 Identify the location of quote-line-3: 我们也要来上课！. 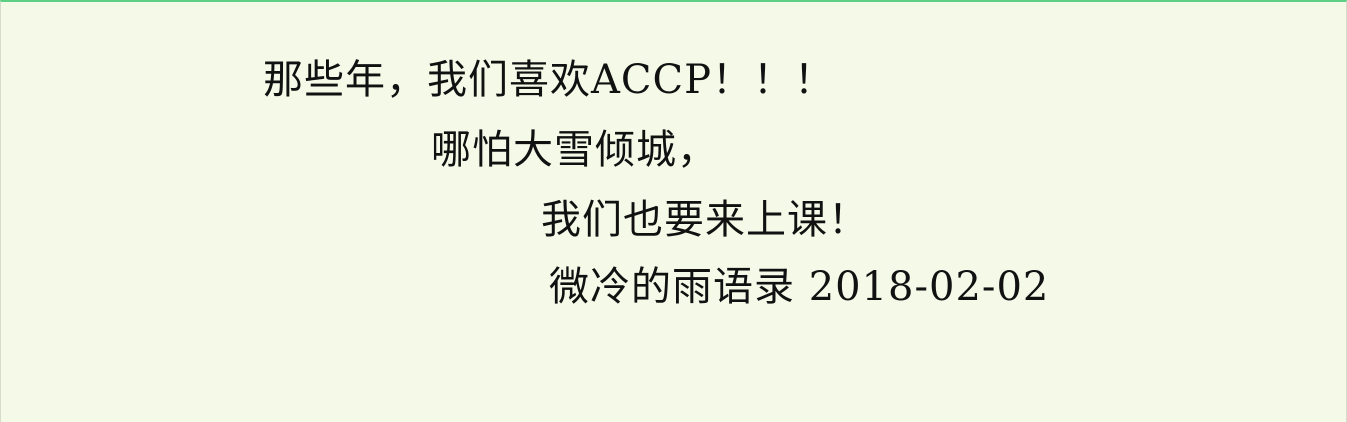
(705, 220).